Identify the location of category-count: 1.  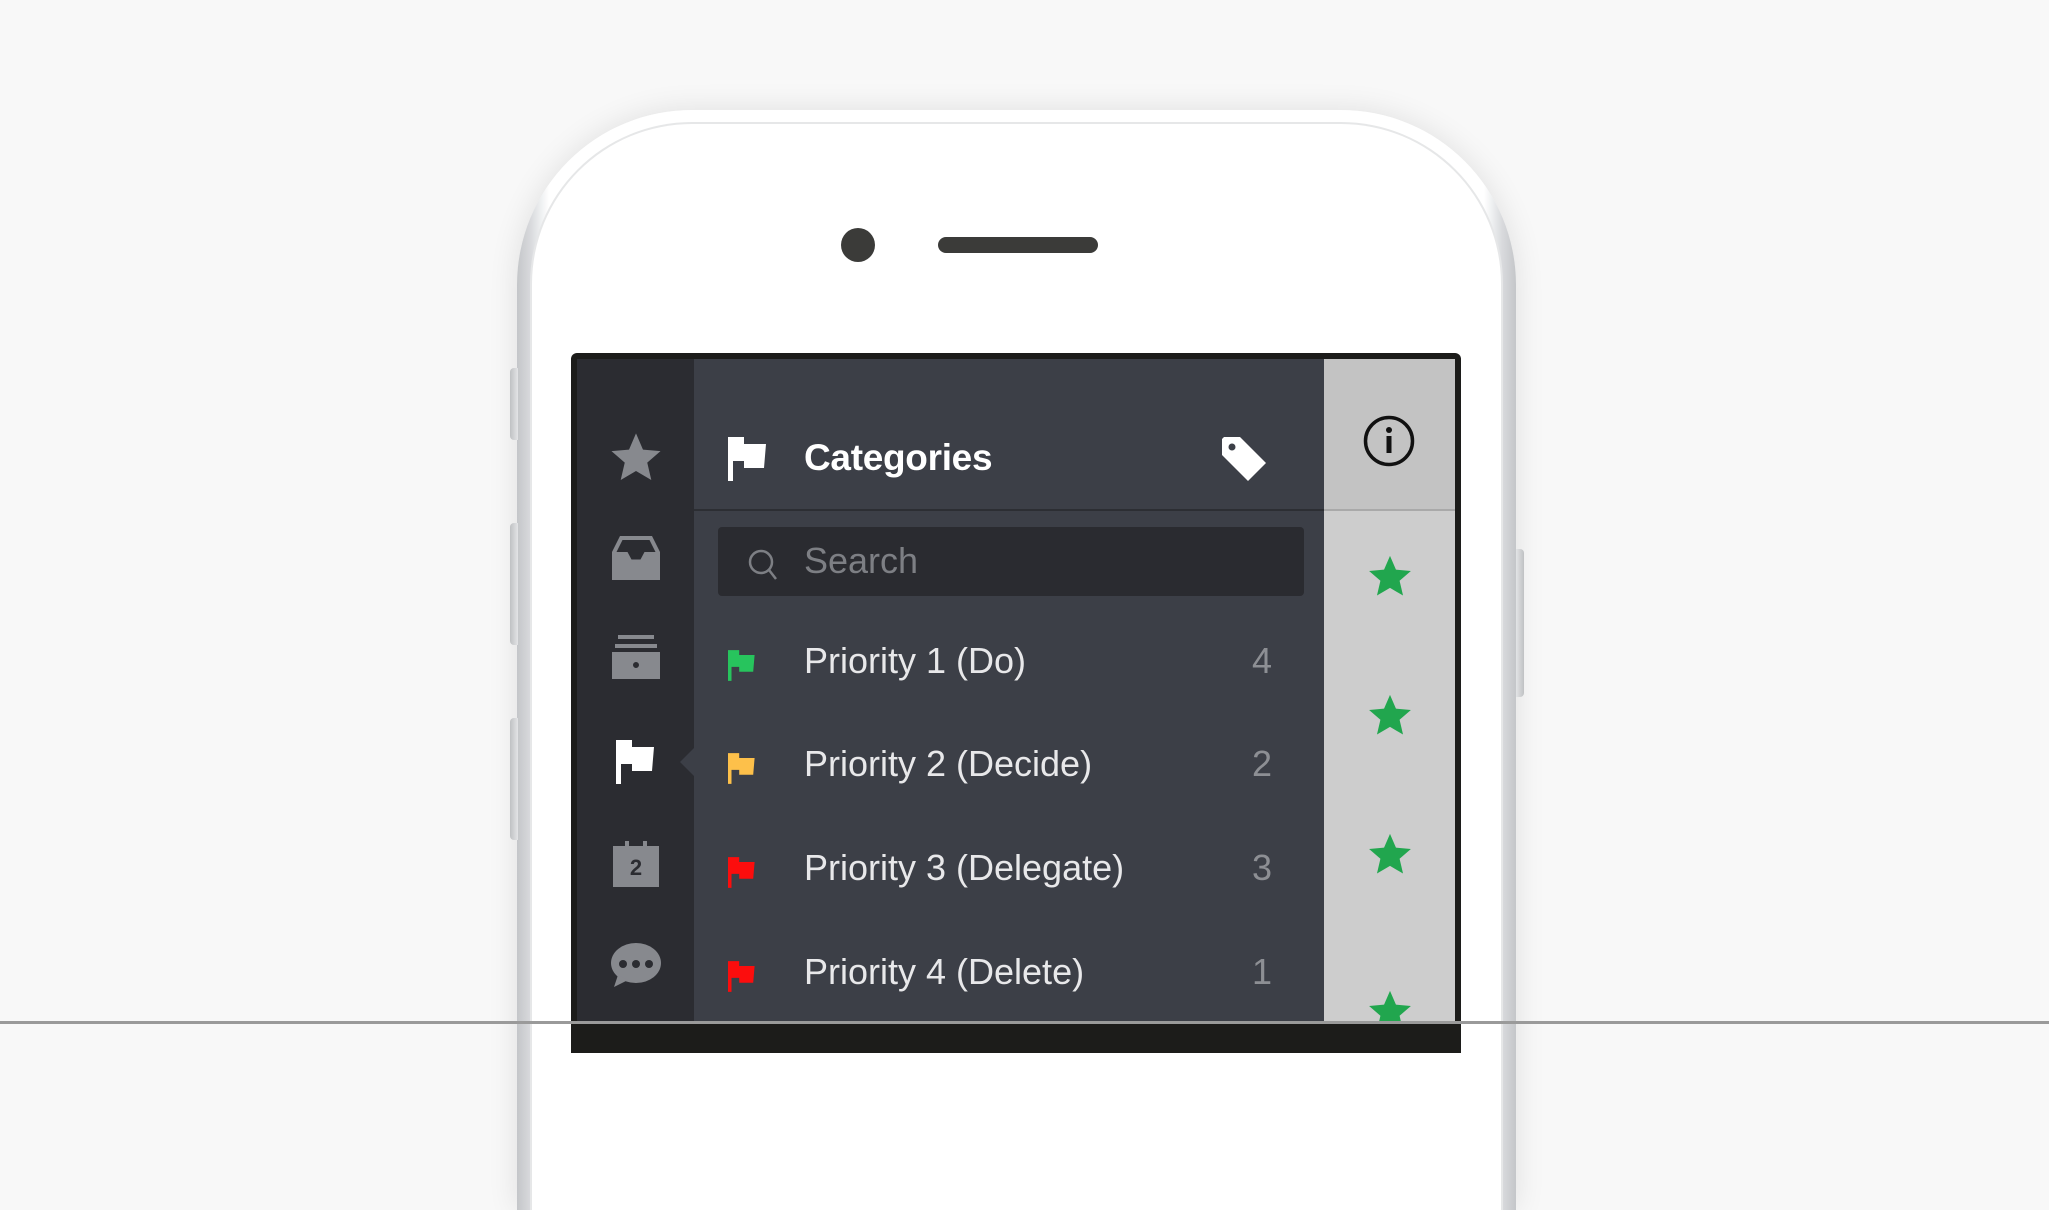
(1261, 971).